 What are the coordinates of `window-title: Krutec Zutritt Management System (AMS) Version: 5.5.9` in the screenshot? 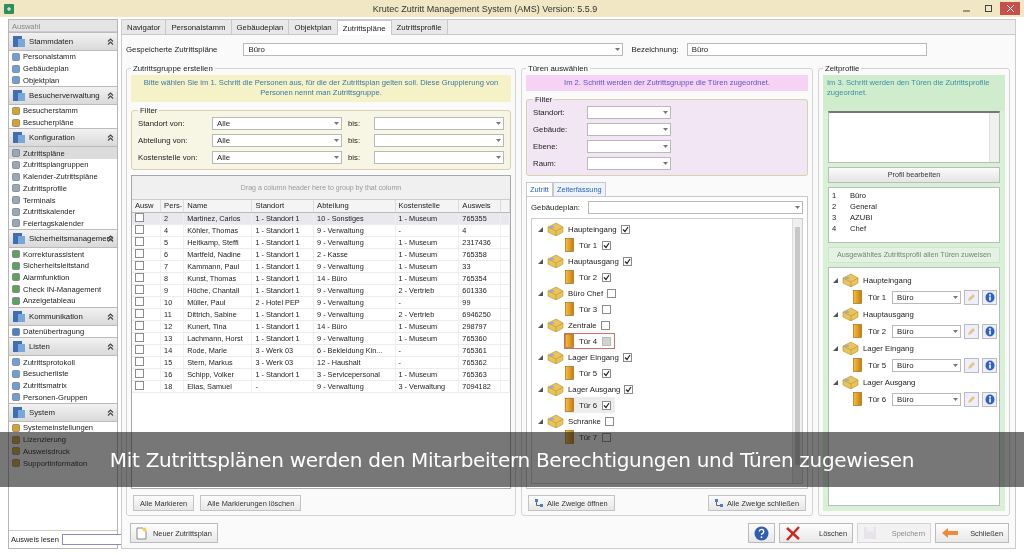 It's located at (485, 8).